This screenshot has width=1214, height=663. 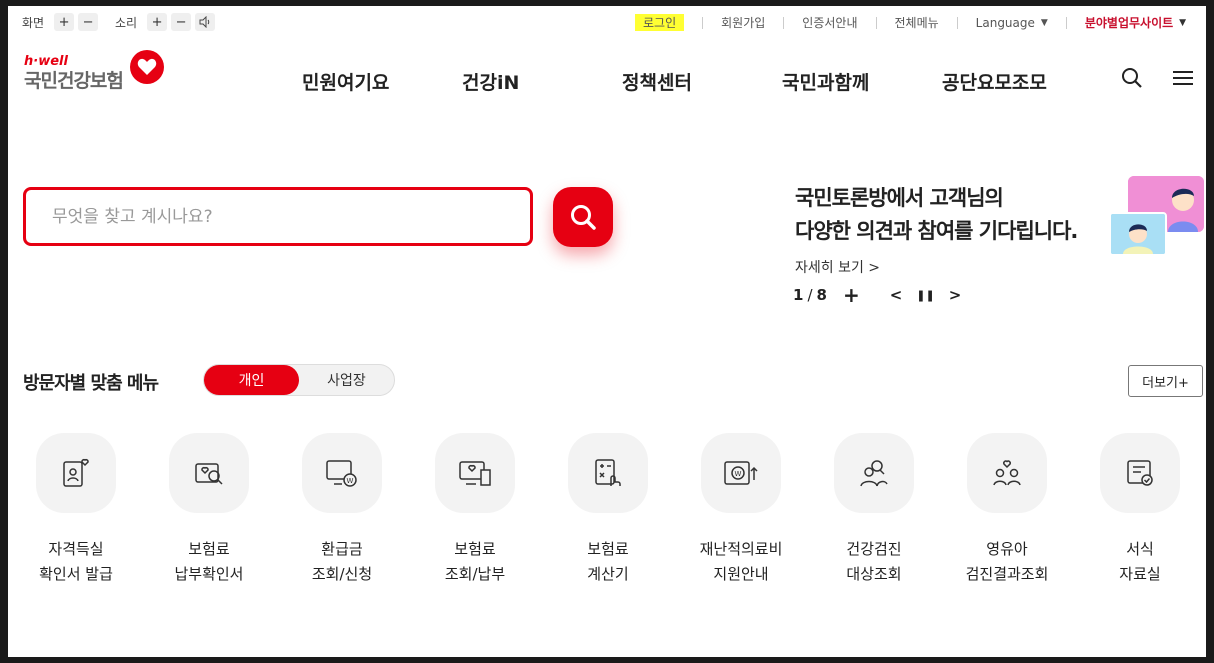 I want to click on service-premium-calculator: 보험료 계산기, so click(x=608, y=510).